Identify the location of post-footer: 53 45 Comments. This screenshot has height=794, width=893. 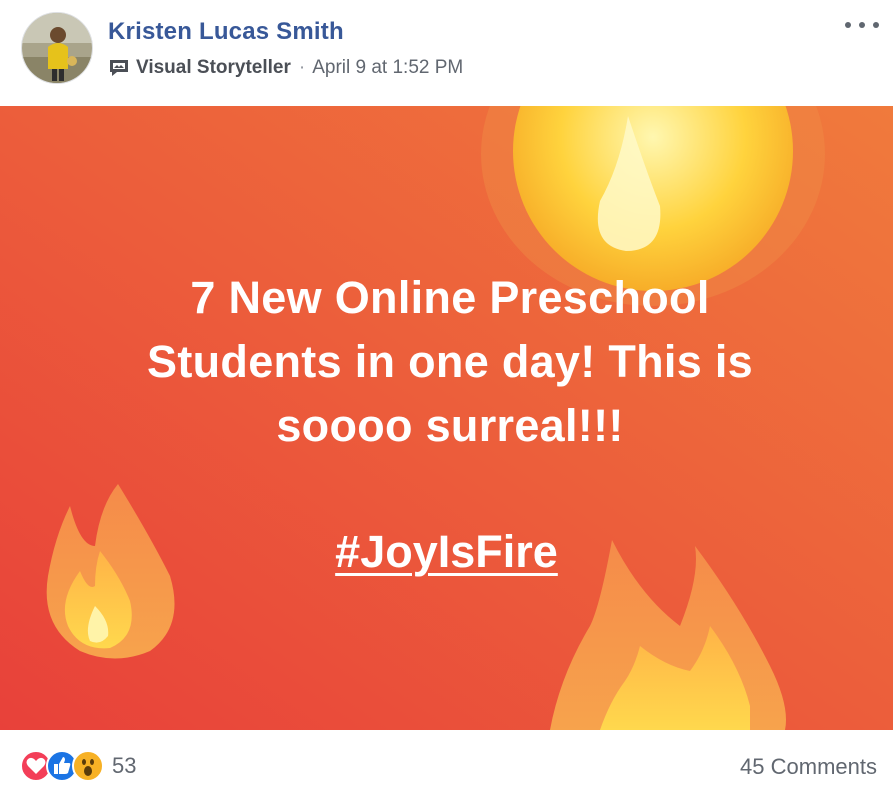
(446, 762).